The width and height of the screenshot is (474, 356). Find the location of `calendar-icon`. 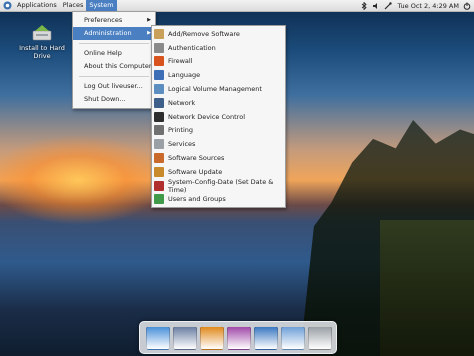

calendar-icon is located at coordinates (159, 185).